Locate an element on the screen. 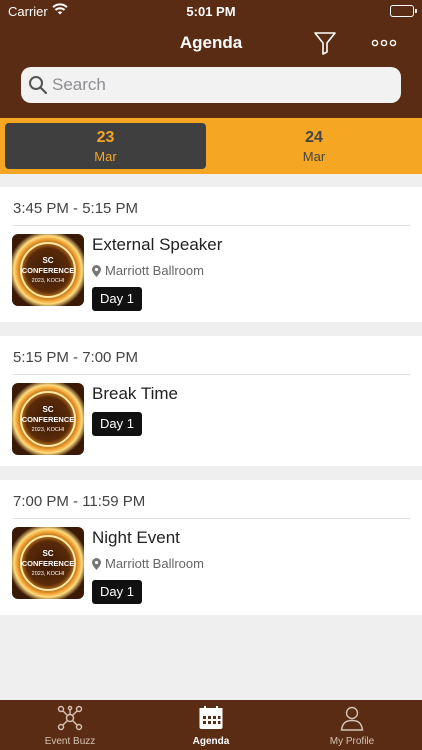  date-tab-24: 24 Mar is located at coordinates (314, 146).